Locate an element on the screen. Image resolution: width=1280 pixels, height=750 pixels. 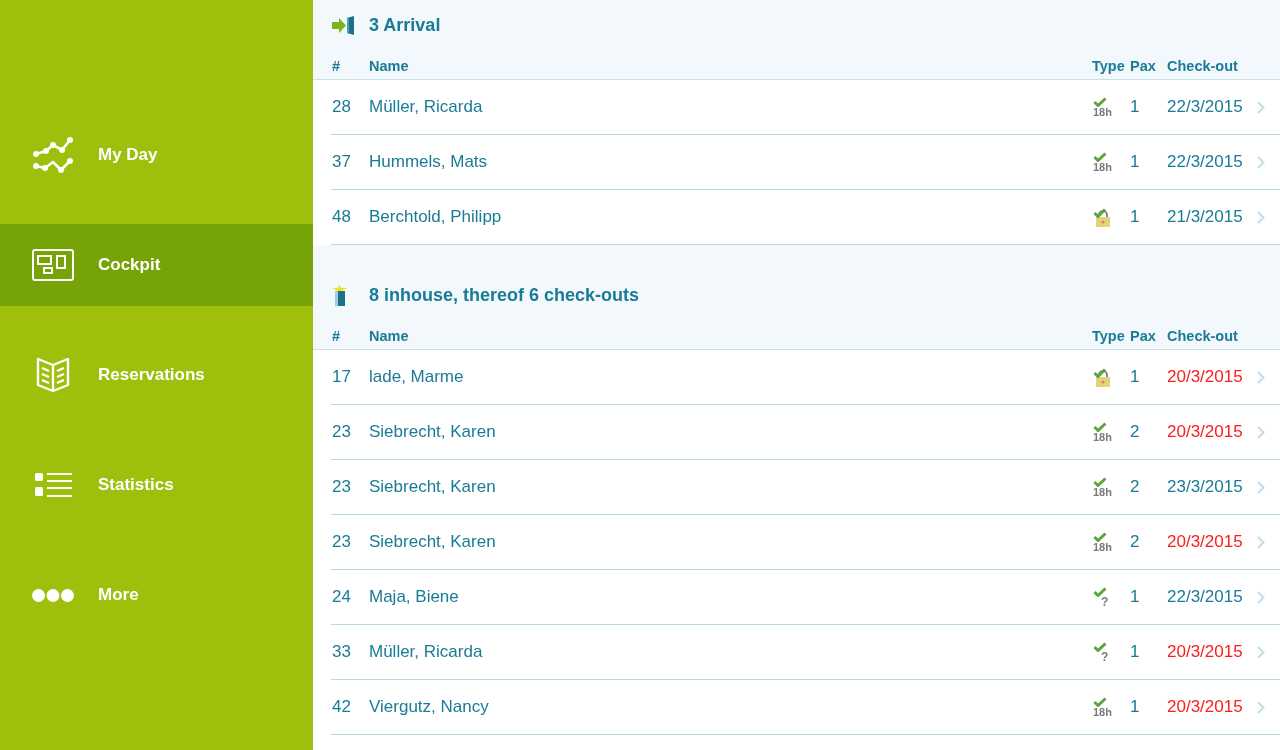
guest-name: Hummels, Mats is located at coordinates (428, 162).